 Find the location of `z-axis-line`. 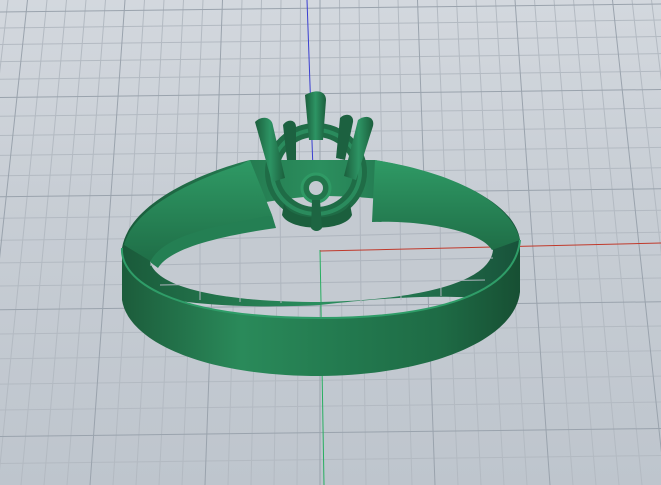

z-axis-line is located at coordinates (310, 85).